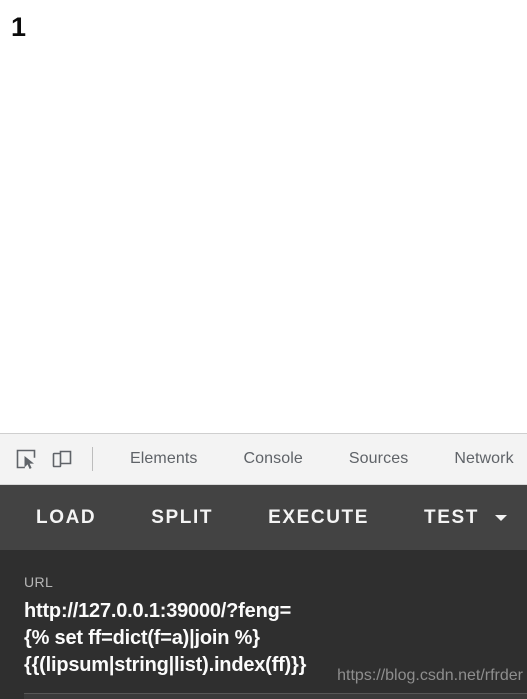 The image size is (527, 699). What do you see at coordinates (275, 696) in the screenshot?
I see `input-underline` at bounding box center [275, 696].